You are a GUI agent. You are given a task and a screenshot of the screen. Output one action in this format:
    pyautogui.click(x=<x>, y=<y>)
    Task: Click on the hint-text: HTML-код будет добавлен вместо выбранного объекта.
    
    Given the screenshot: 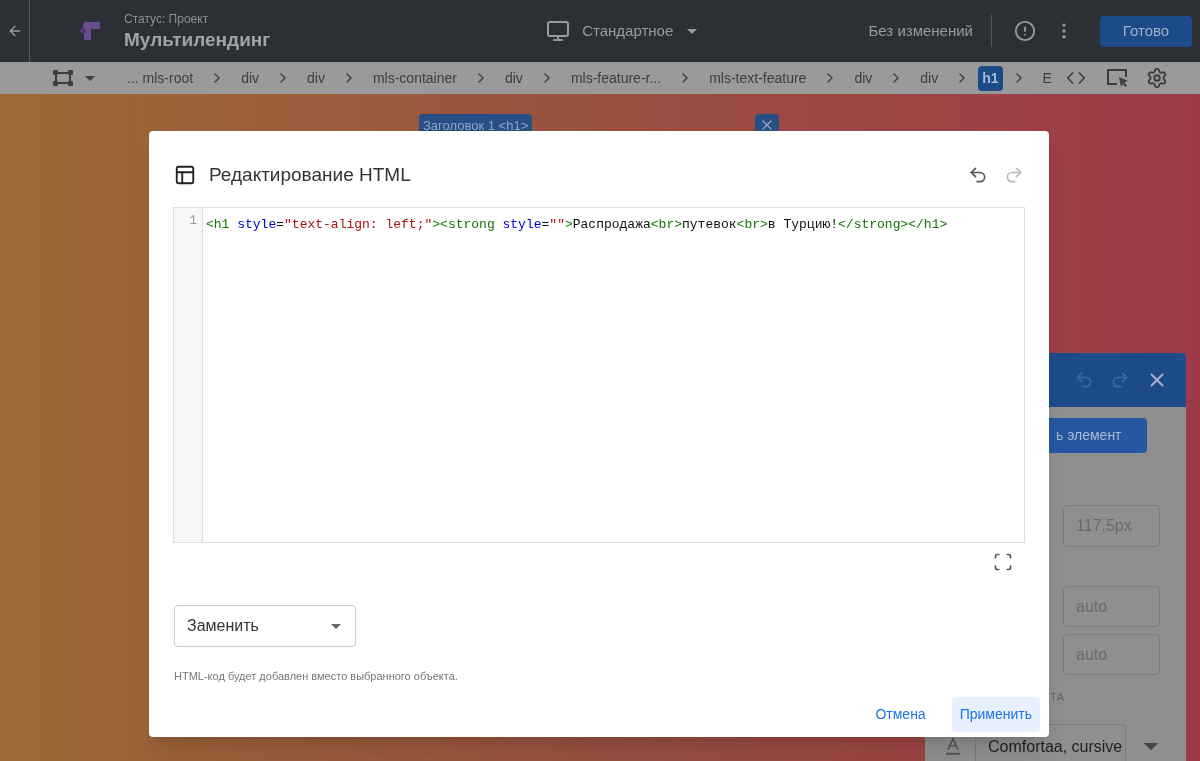 What is the action you would take?
    pyautogui.click(x=316, y=676)
    